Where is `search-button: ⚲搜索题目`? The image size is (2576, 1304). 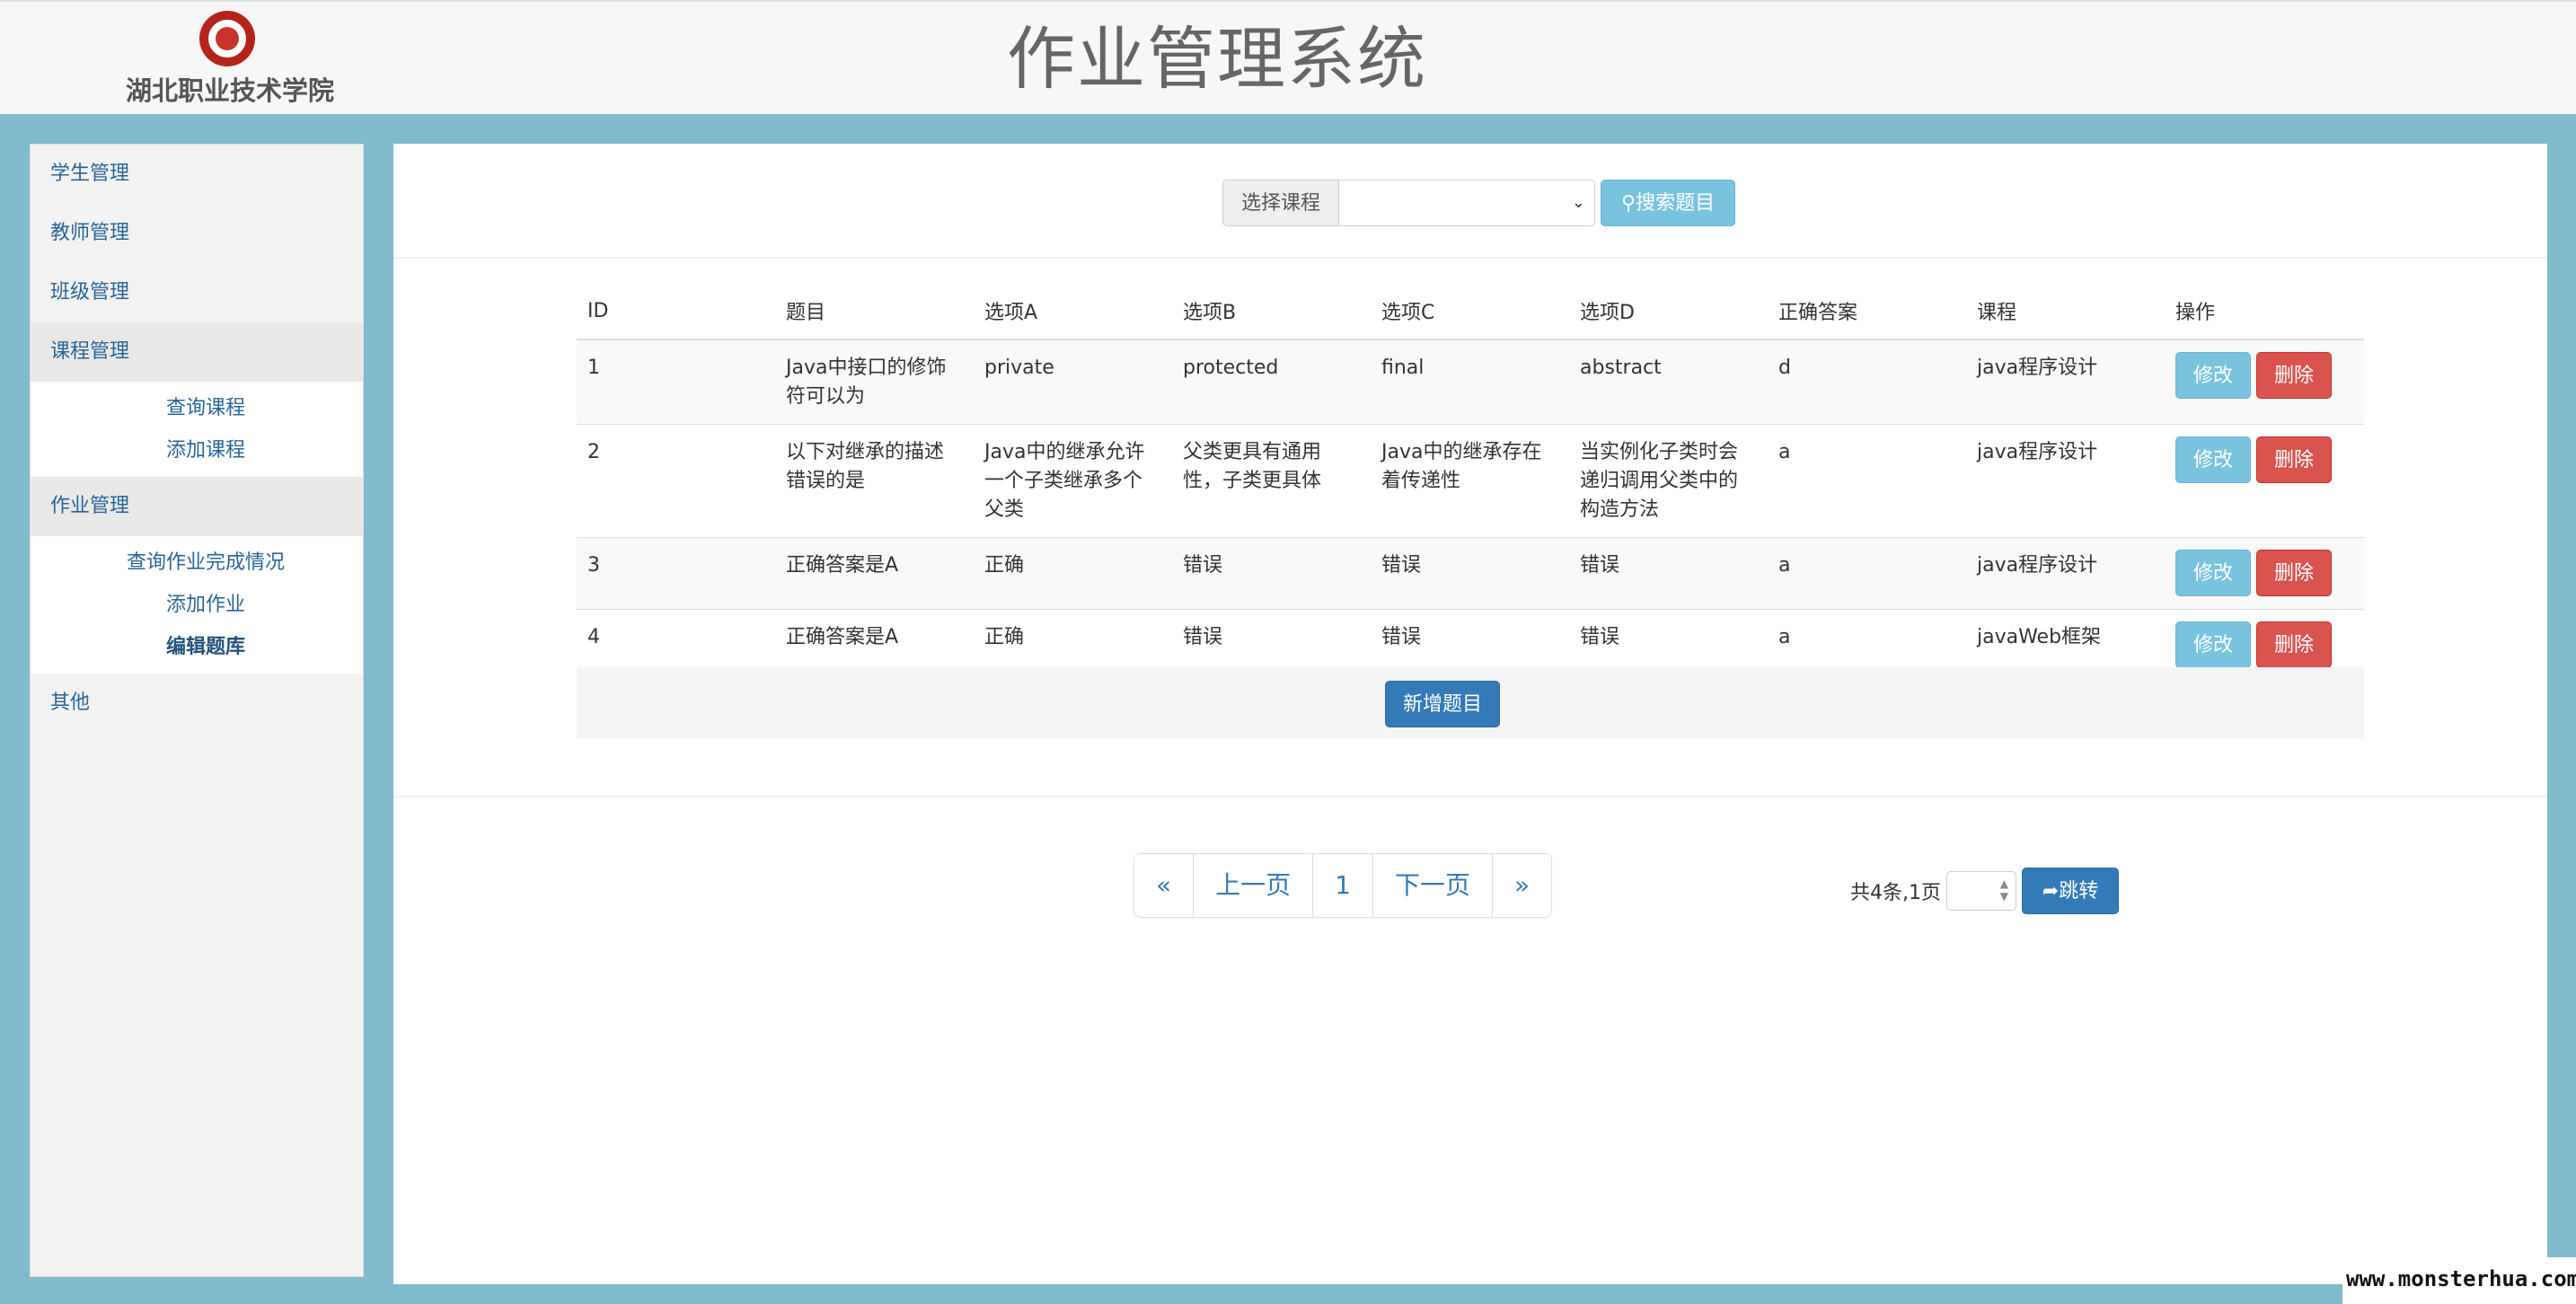
search-button: ⚲搜索题目 is located at coordinates (1668, 203).